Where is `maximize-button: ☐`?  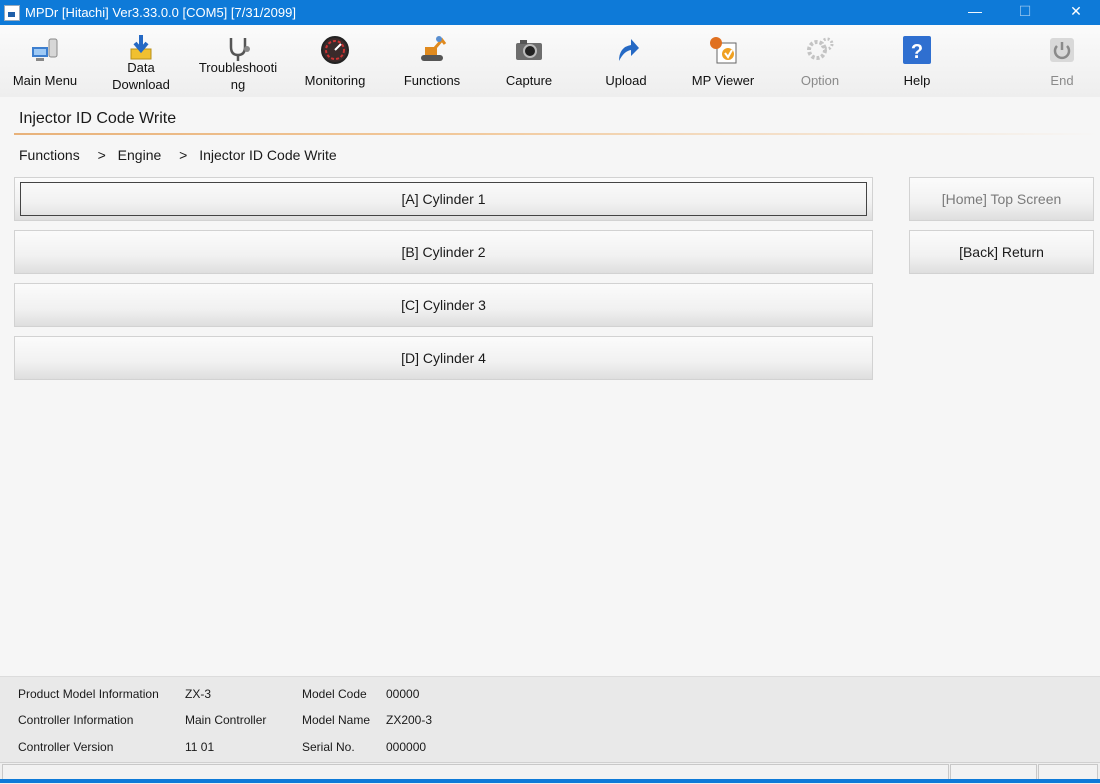
maximize-button: ☐ is located at coordinates (1025, 11).